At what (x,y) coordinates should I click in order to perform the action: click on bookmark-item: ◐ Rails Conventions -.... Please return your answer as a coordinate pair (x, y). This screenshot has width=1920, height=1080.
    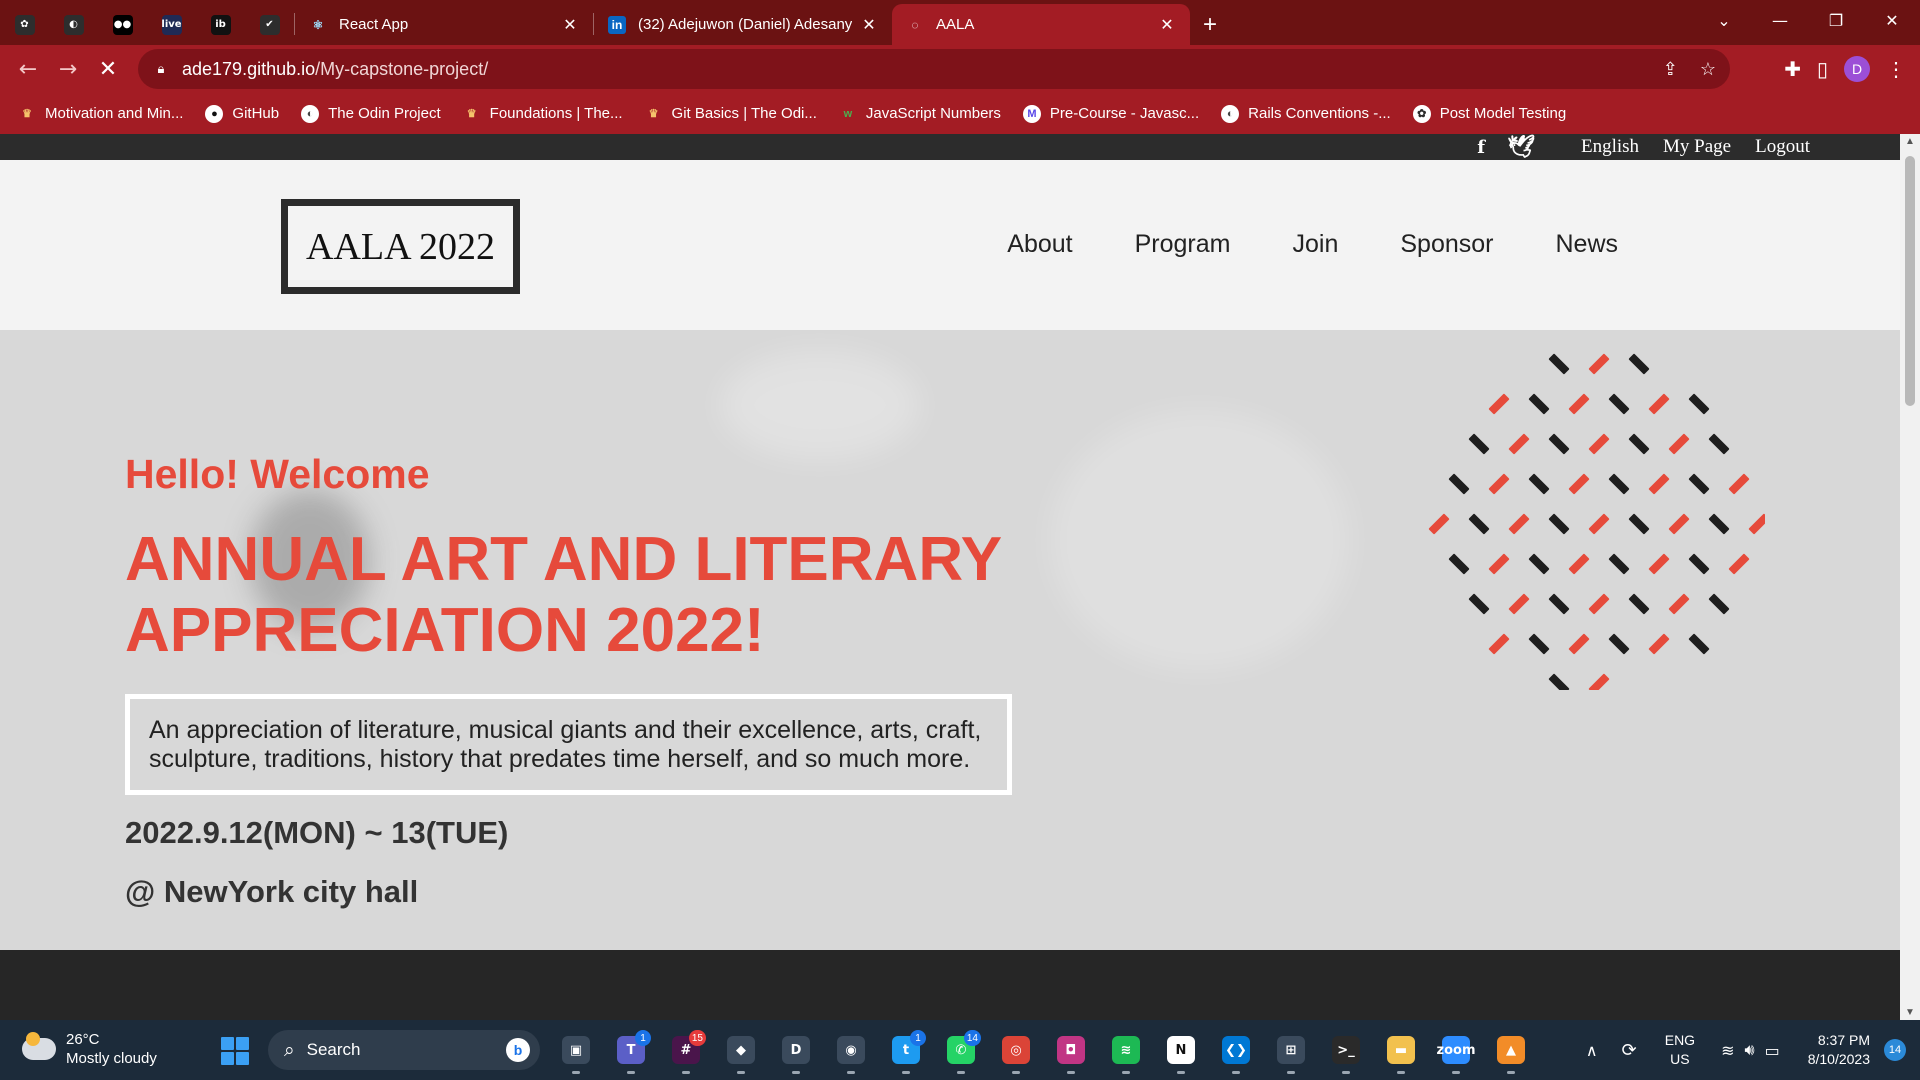
    Looking at the image, I should click on (1306, 113).